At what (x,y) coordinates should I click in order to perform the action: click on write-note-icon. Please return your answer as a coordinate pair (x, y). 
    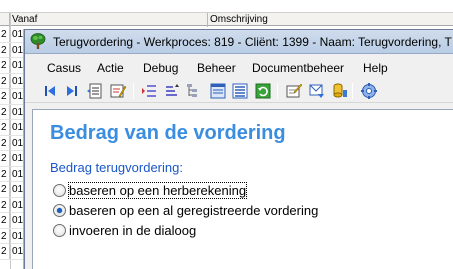
    Looking at the image, I should click on (294, 91).